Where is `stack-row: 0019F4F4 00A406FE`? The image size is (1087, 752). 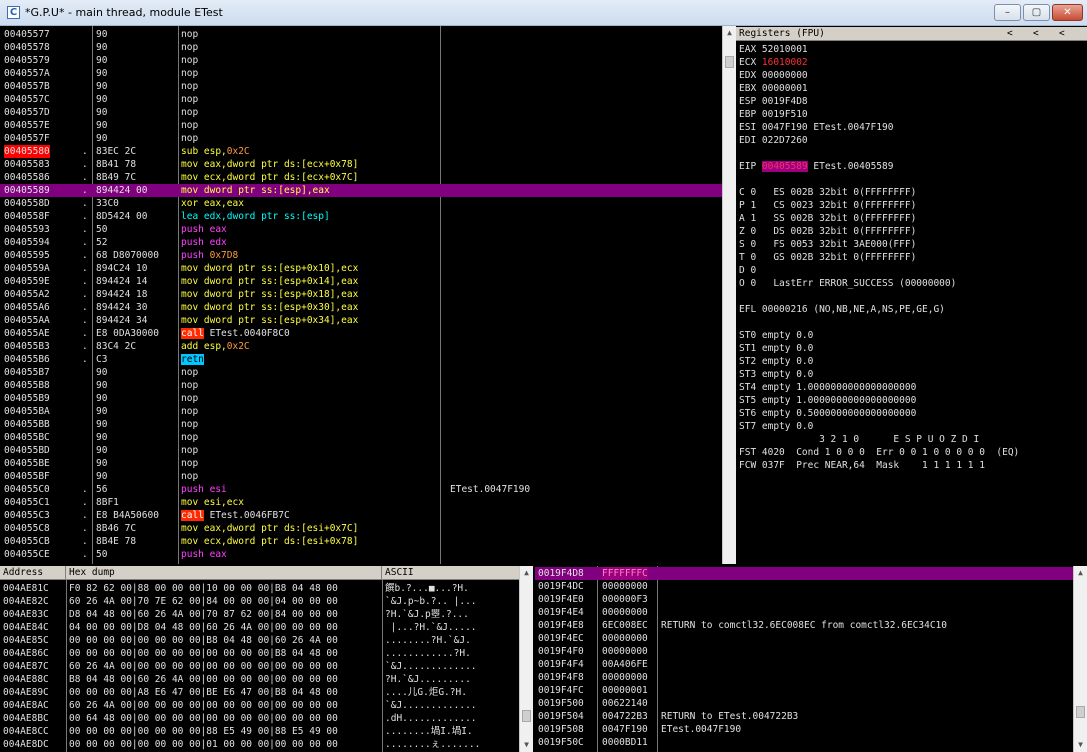 stack-row: 0019F4F4 00A406FE is located at coordinates (804, 664).